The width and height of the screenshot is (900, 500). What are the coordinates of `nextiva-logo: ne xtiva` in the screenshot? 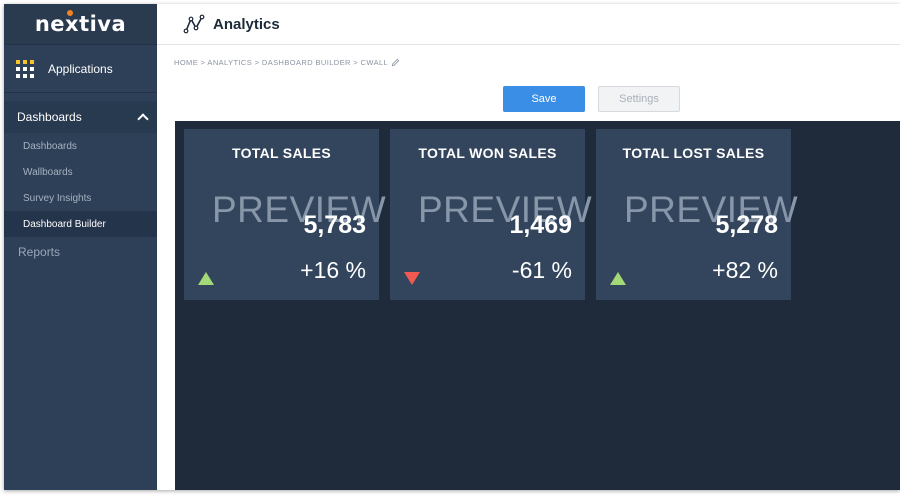 It's located at (80, 23).